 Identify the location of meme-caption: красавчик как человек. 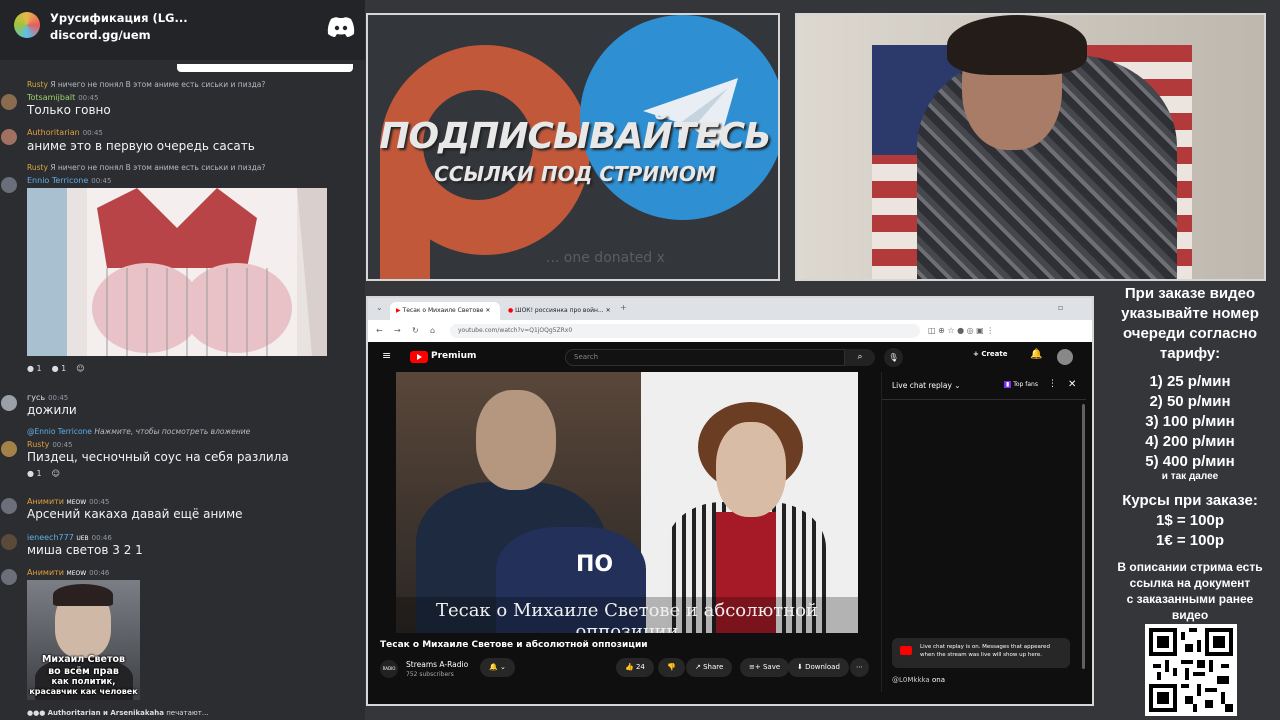
(83, 691).